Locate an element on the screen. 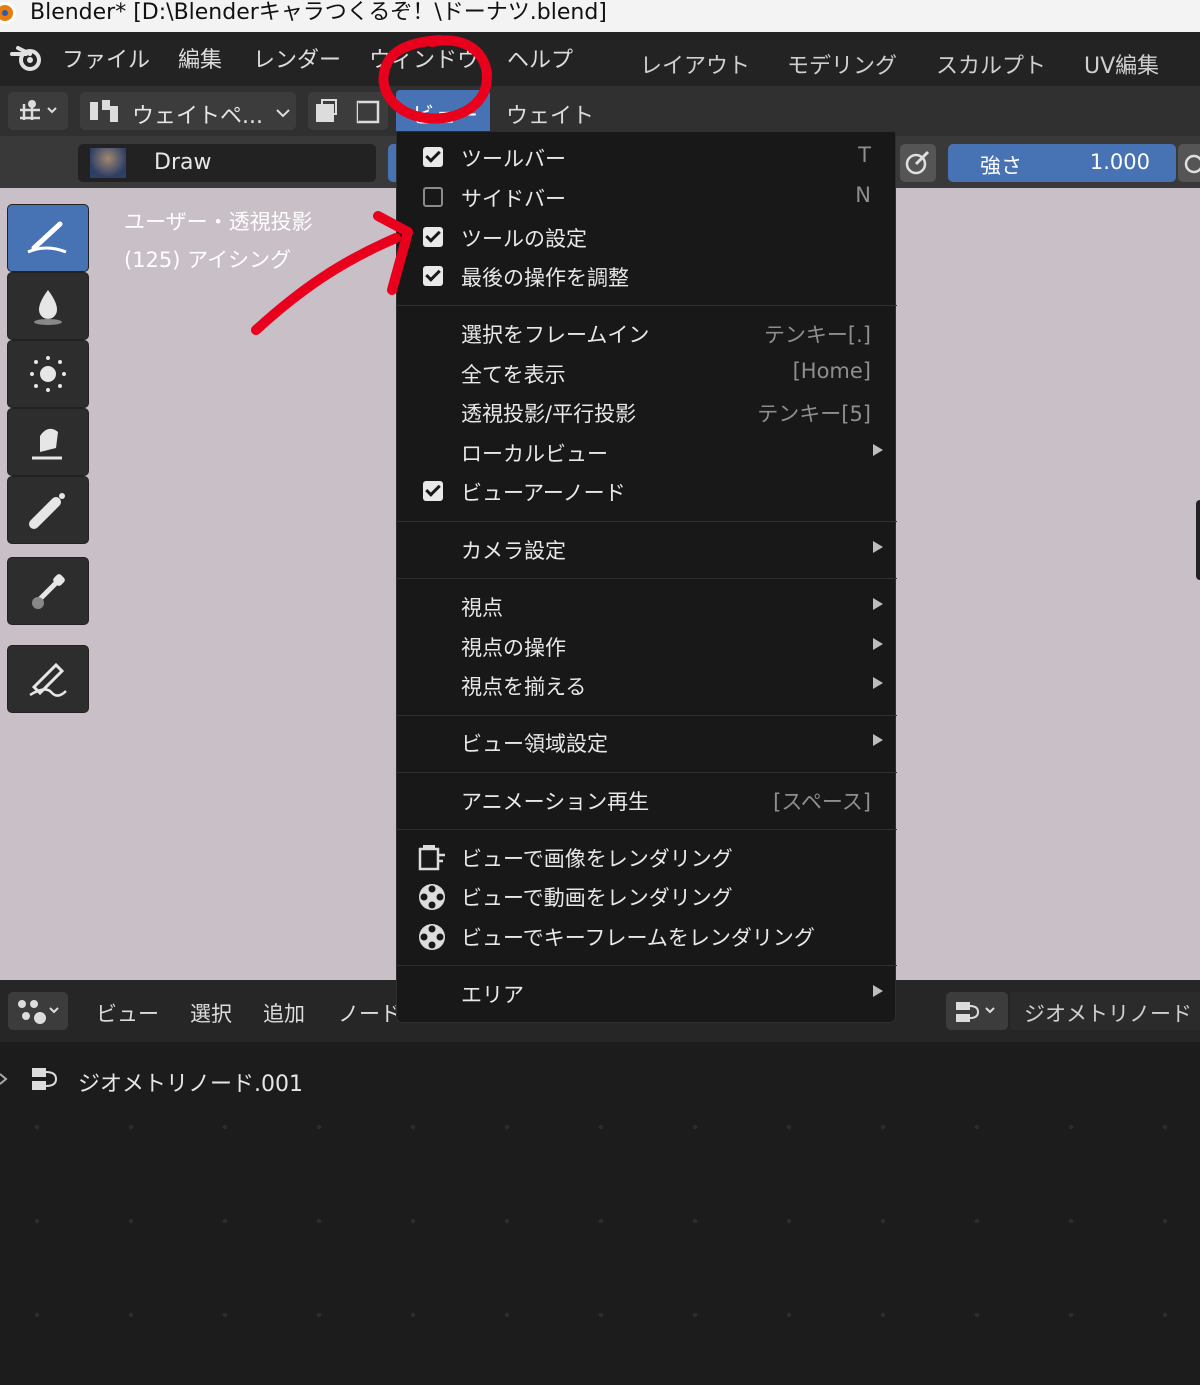 Image resolution: width=1200 pixels, height=1385 pixels. node-menu-add: 追加 is located at coordinates (284, 1013).